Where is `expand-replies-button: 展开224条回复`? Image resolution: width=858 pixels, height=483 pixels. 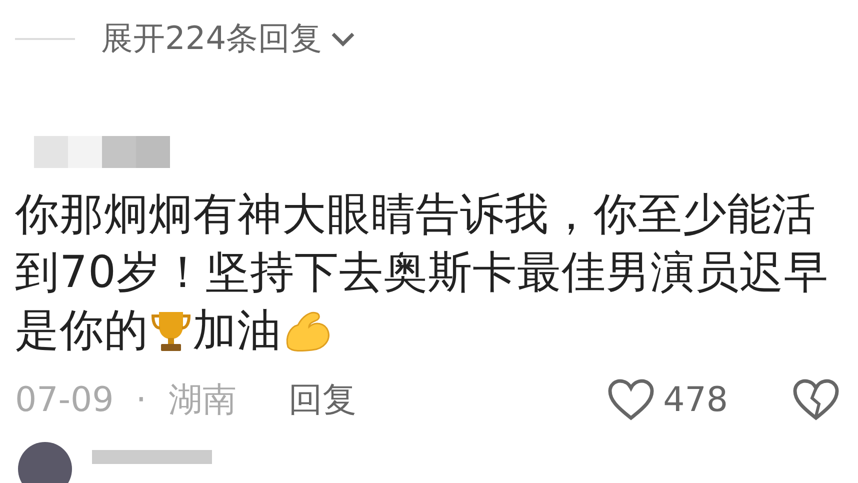 expand-replies-button: 展开224条回复 is located at coordinates (228, 39).